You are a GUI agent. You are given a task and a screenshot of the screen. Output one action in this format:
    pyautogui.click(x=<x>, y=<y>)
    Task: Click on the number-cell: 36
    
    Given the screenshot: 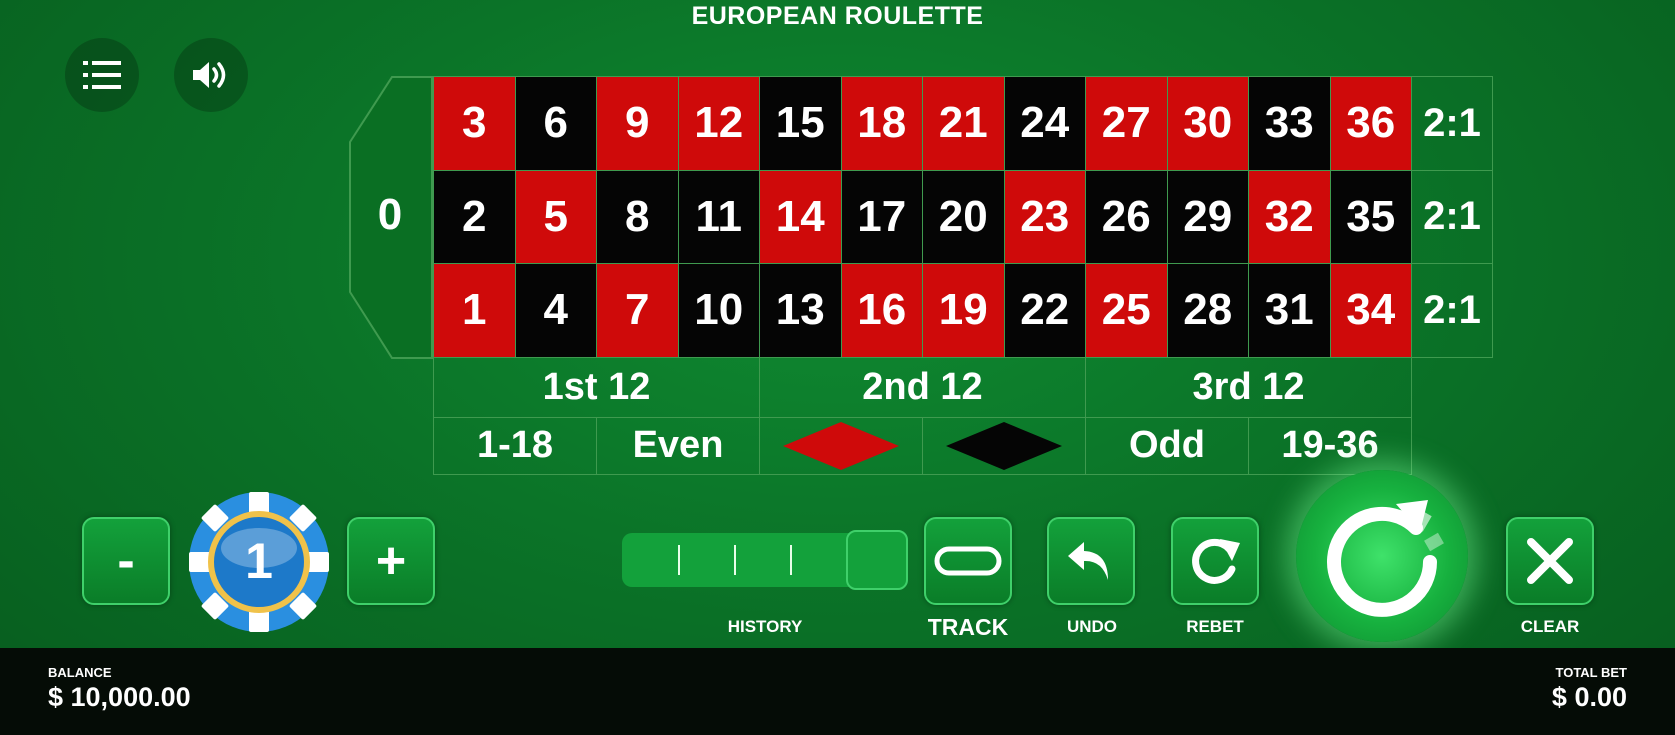 What is the action you would take?
    pyautogui.click(x=1370, y=123)
    